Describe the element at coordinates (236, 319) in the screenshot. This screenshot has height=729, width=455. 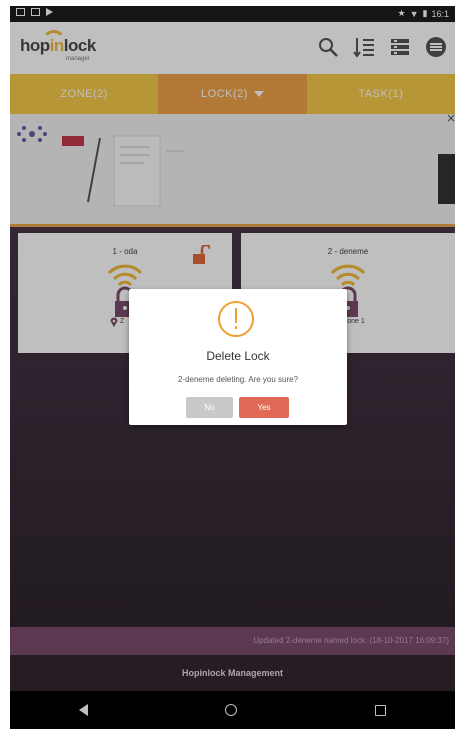
I see `warning-icon` at that location.